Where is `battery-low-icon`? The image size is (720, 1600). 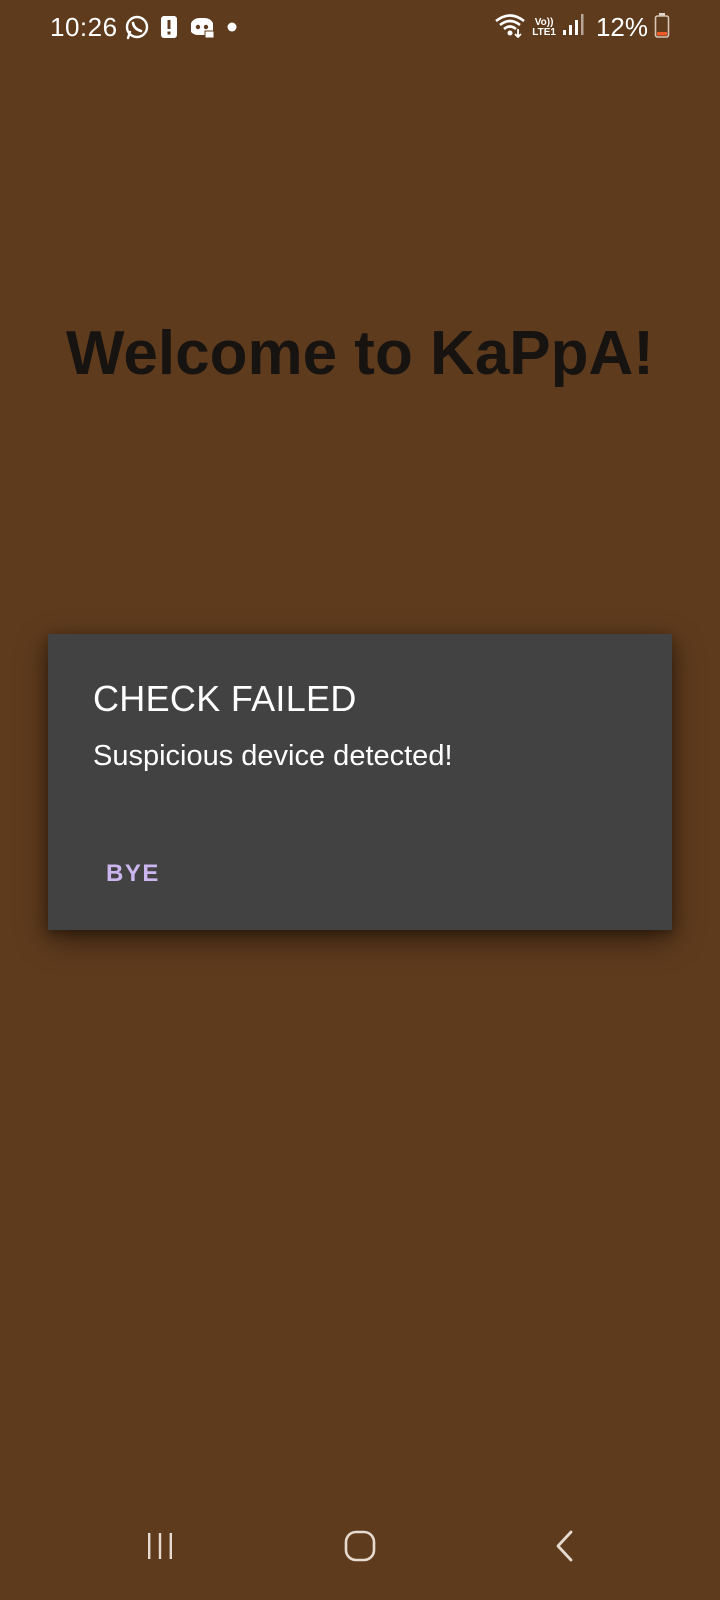 battery-low-icon is located at coordinates (662, 27).